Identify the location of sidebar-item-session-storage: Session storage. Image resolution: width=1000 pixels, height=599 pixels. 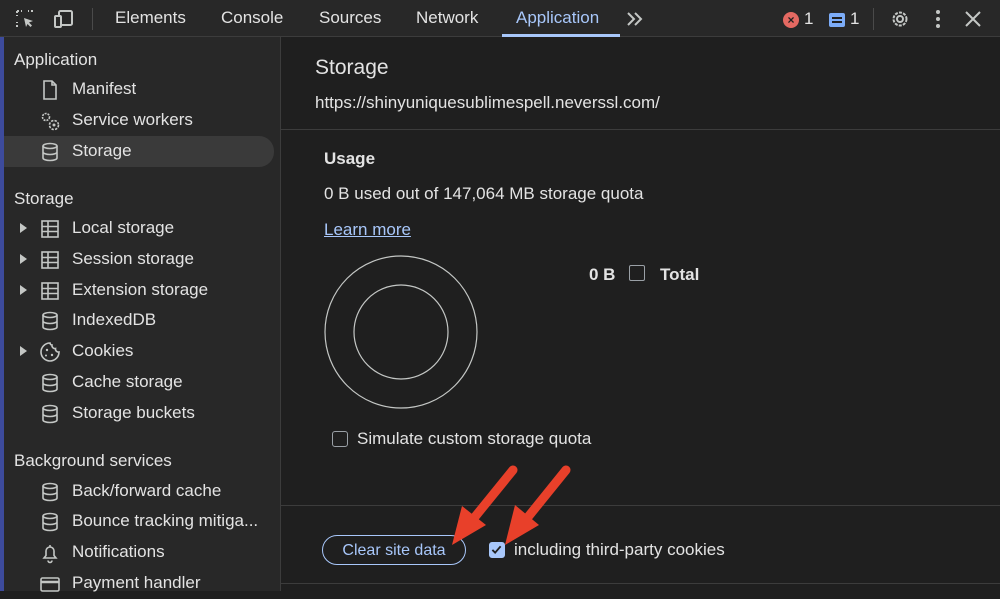
(139, 259).